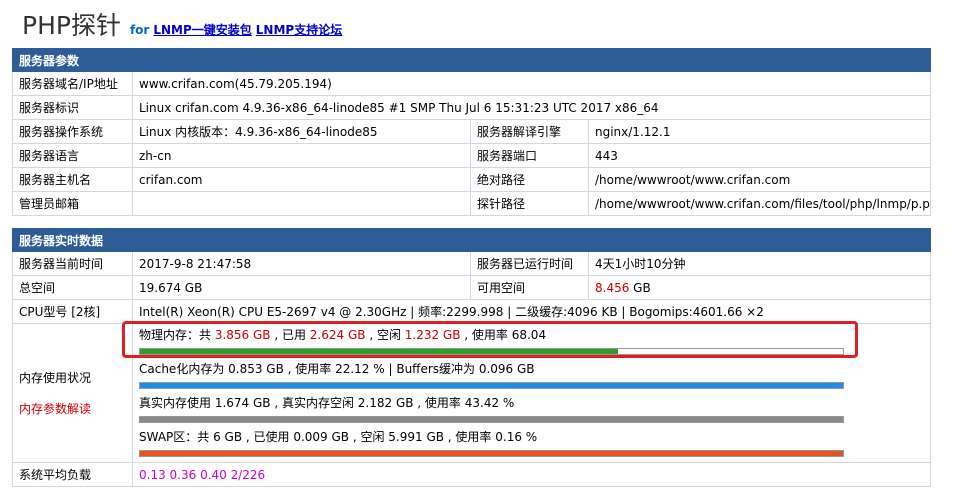 The width and height of the screenshot is (954, 493). What do you see at coordinates (72, 474) in the screenshot?
I see `row-label: 系统平均负载` at bounding box center [72, 474].